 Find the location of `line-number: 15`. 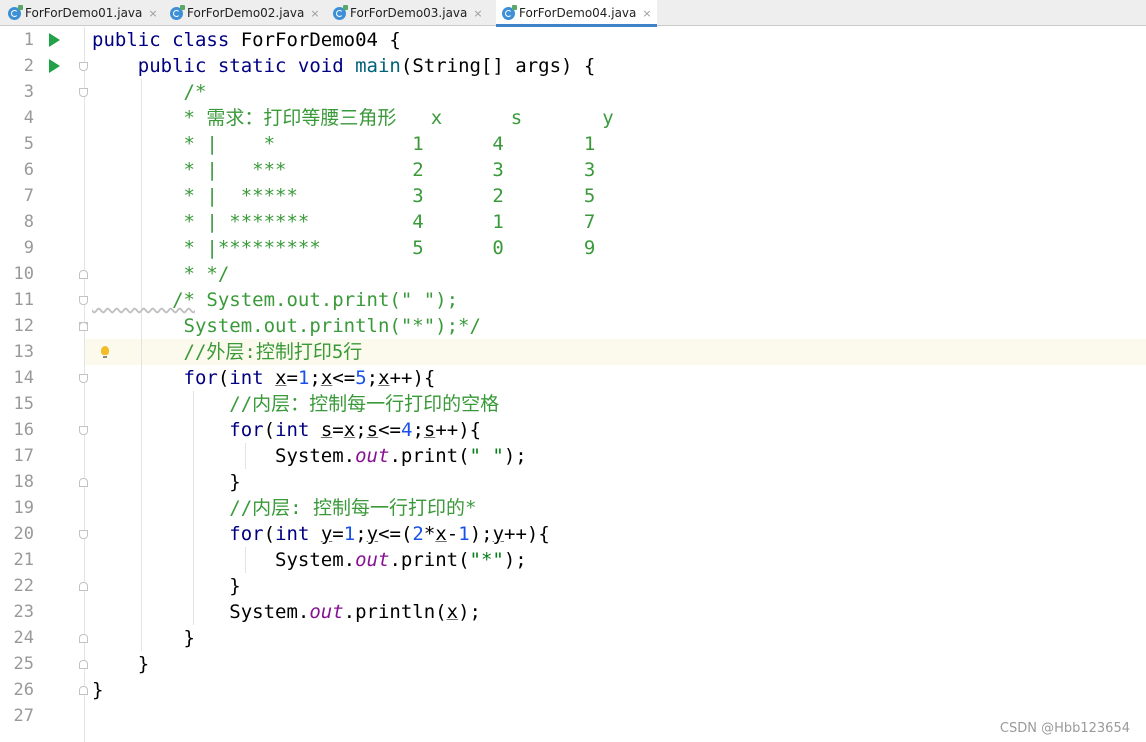

line-number: 15 is located at coordinates (23, 404).